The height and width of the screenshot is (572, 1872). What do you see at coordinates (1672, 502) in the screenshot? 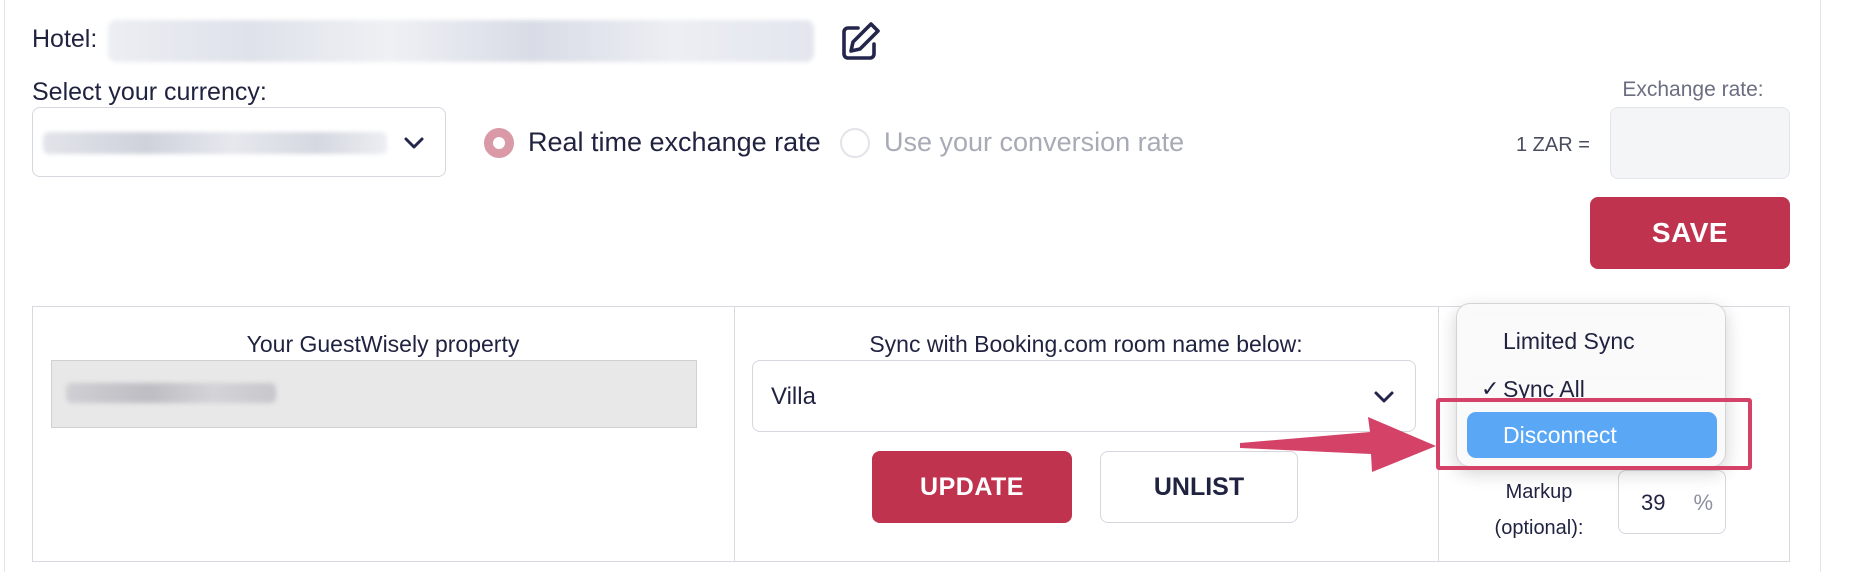
I see `markup-input: 39 %` at bounding box center [1672, 502].